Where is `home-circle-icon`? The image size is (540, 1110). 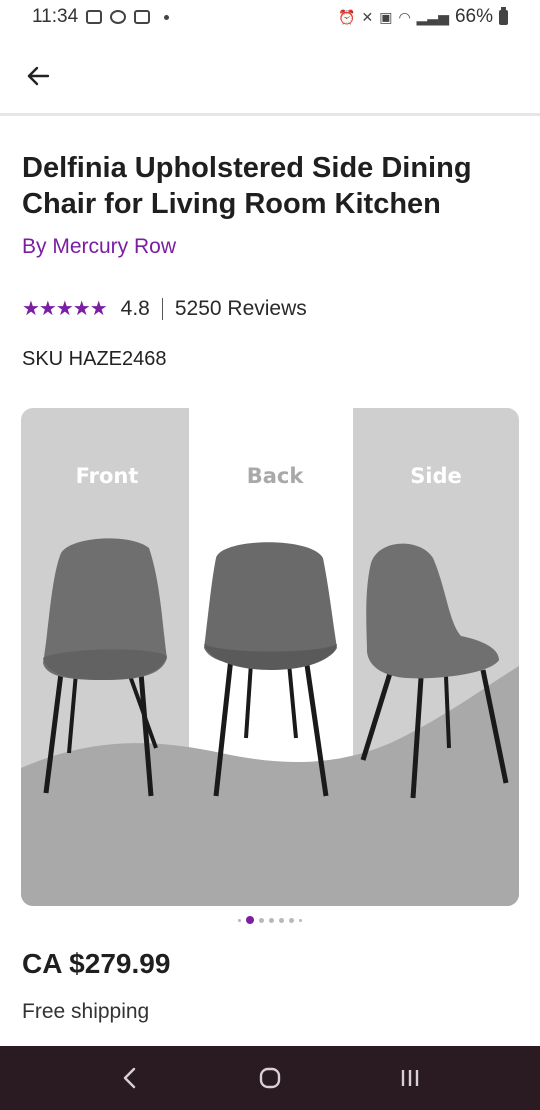 home-circle-icon is located at coordinates (270, 1078).